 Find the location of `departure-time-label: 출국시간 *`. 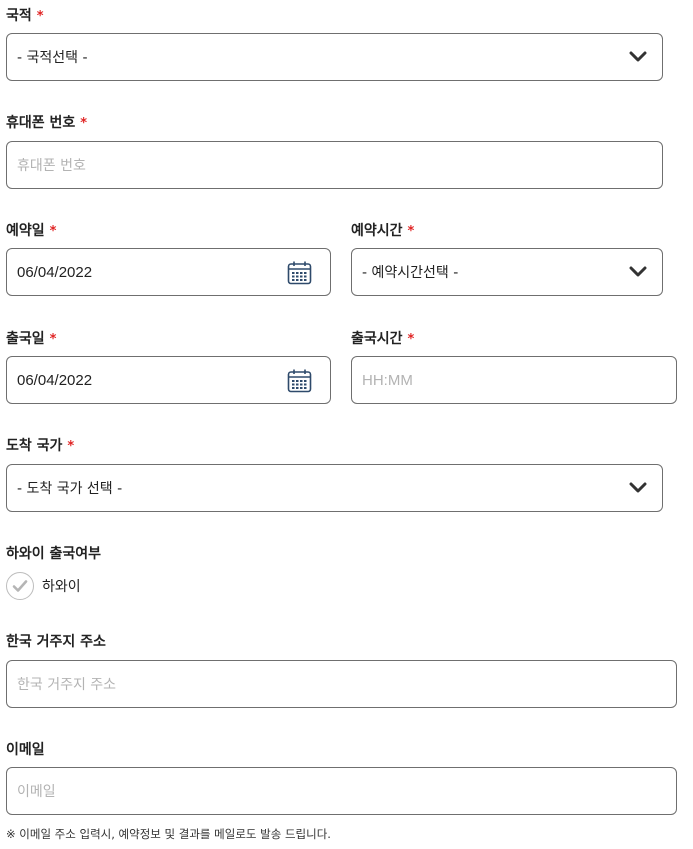

departure-time-label: 출국시간 * is located at coordinates (383, 339).